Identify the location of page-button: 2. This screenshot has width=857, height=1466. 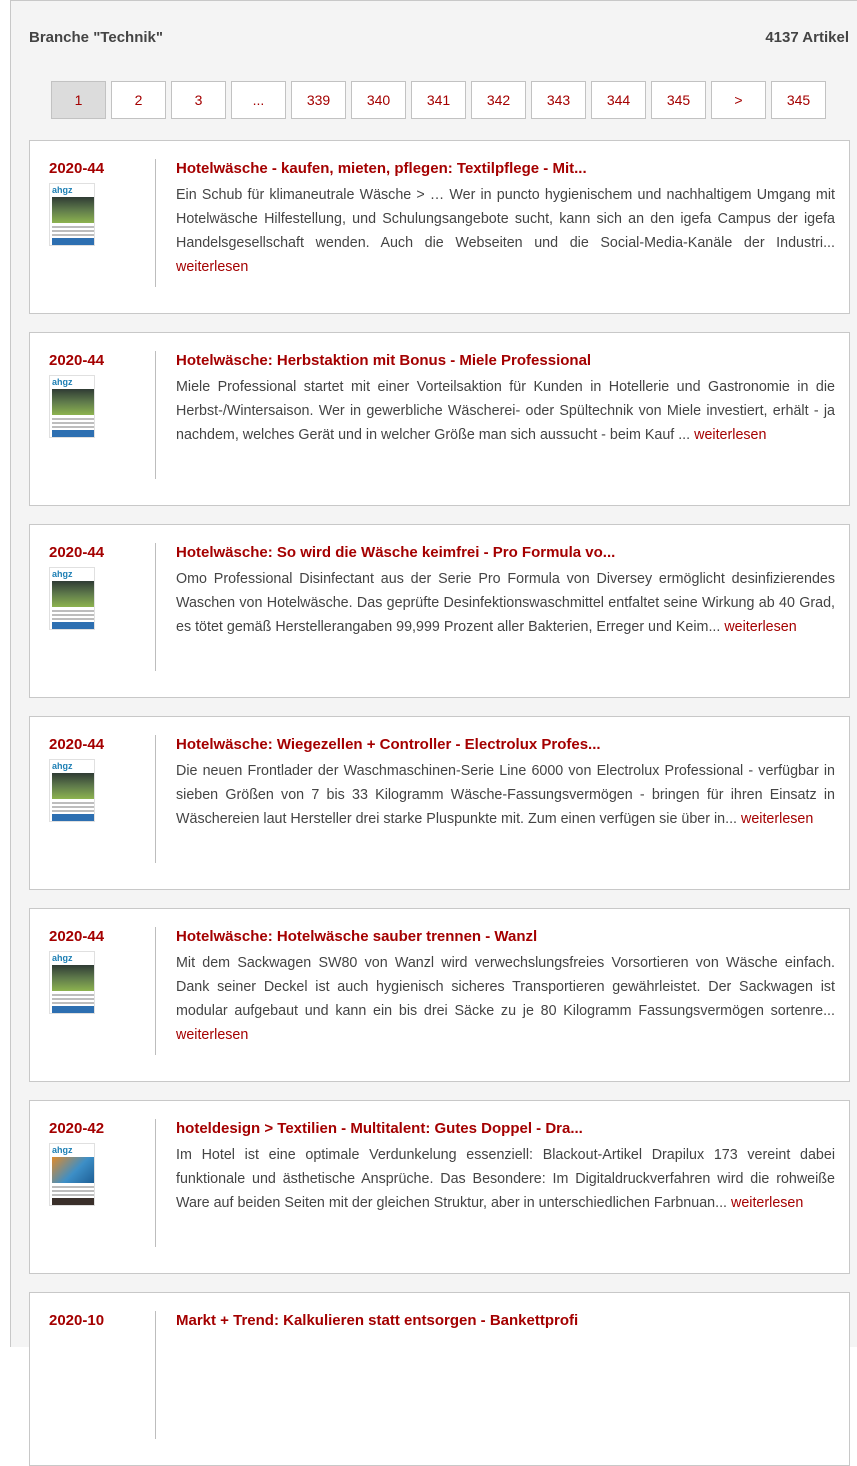
(138, 100).